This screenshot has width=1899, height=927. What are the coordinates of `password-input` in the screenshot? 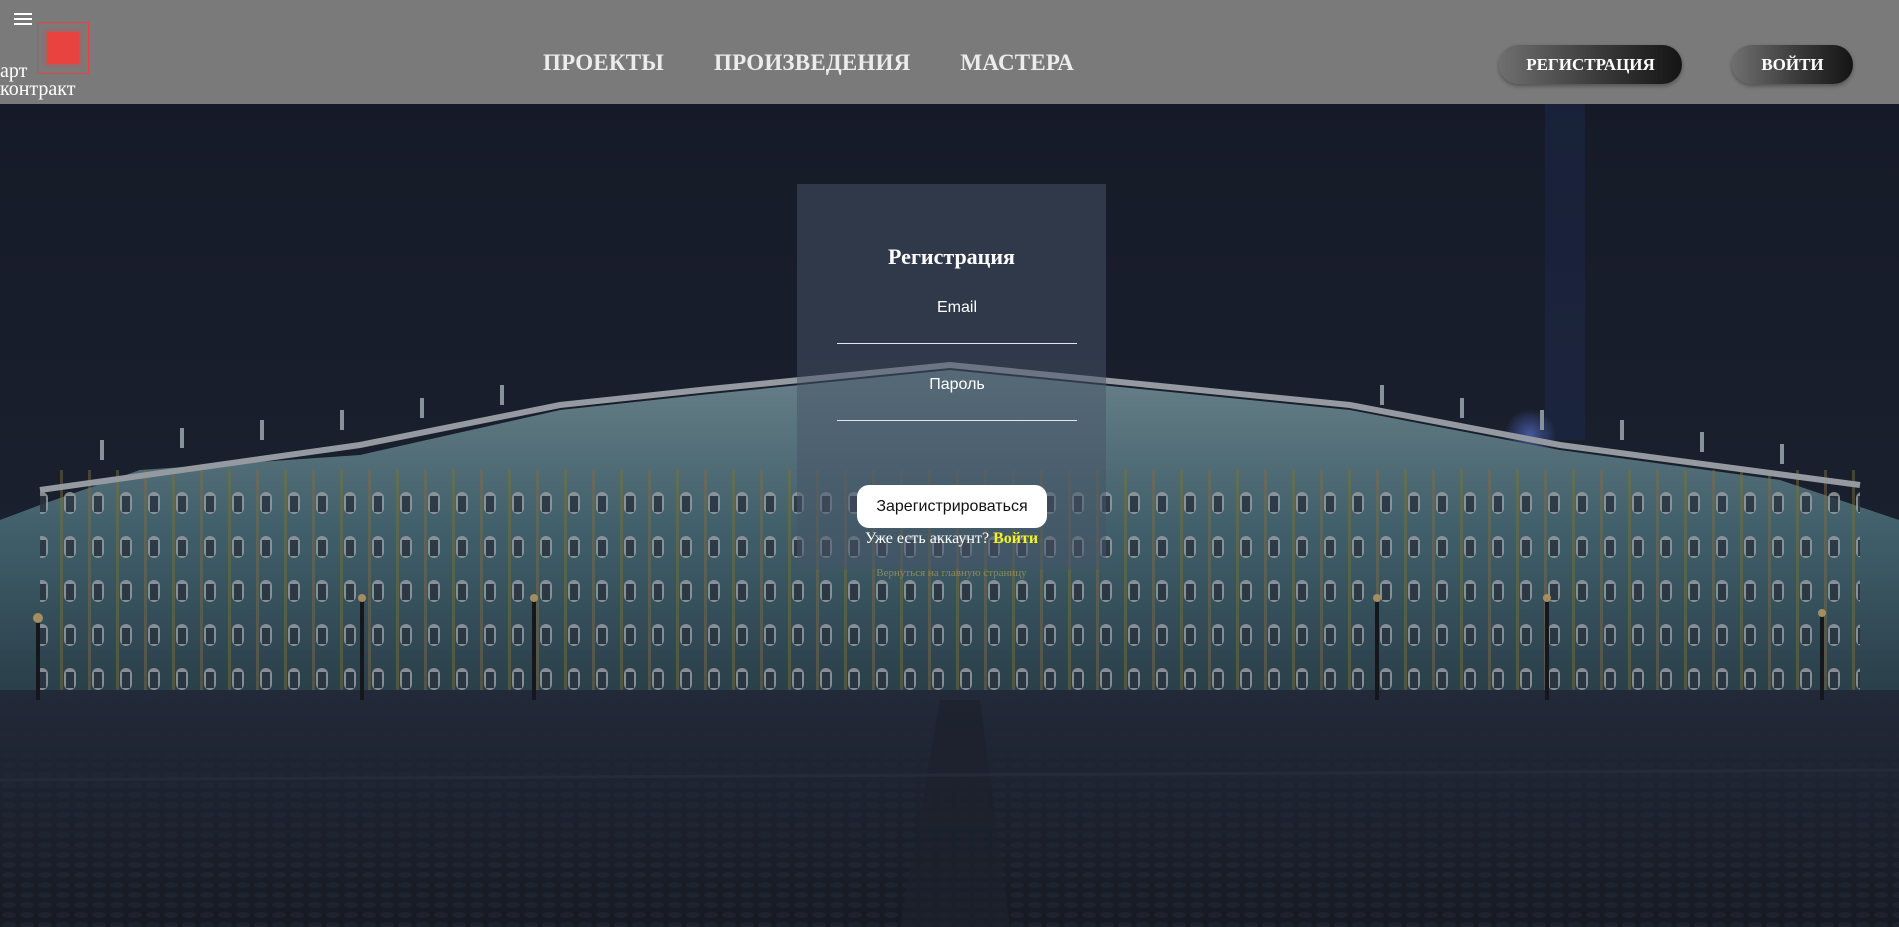 It's located at (957, 396).